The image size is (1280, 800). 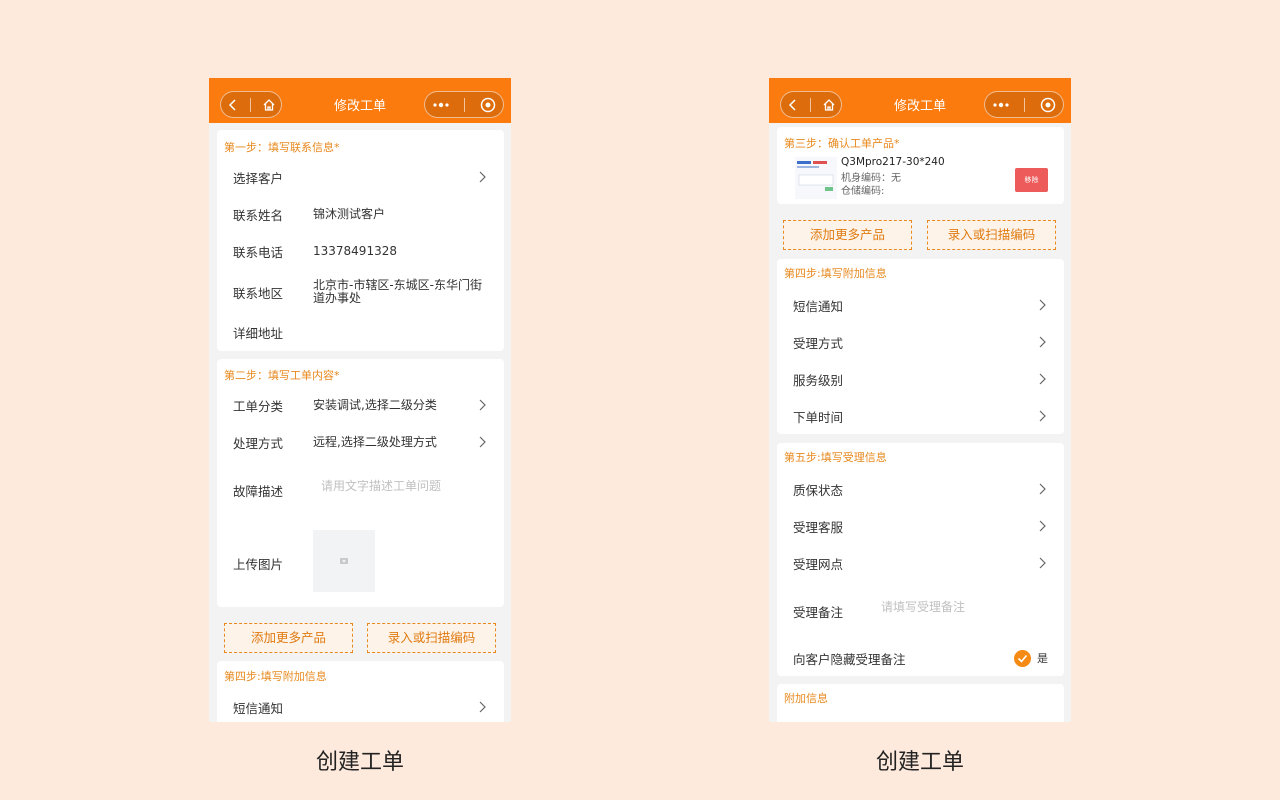 I want to click on order-category-value: 安装调试,选择二级分类, so click(x=375, y=404).